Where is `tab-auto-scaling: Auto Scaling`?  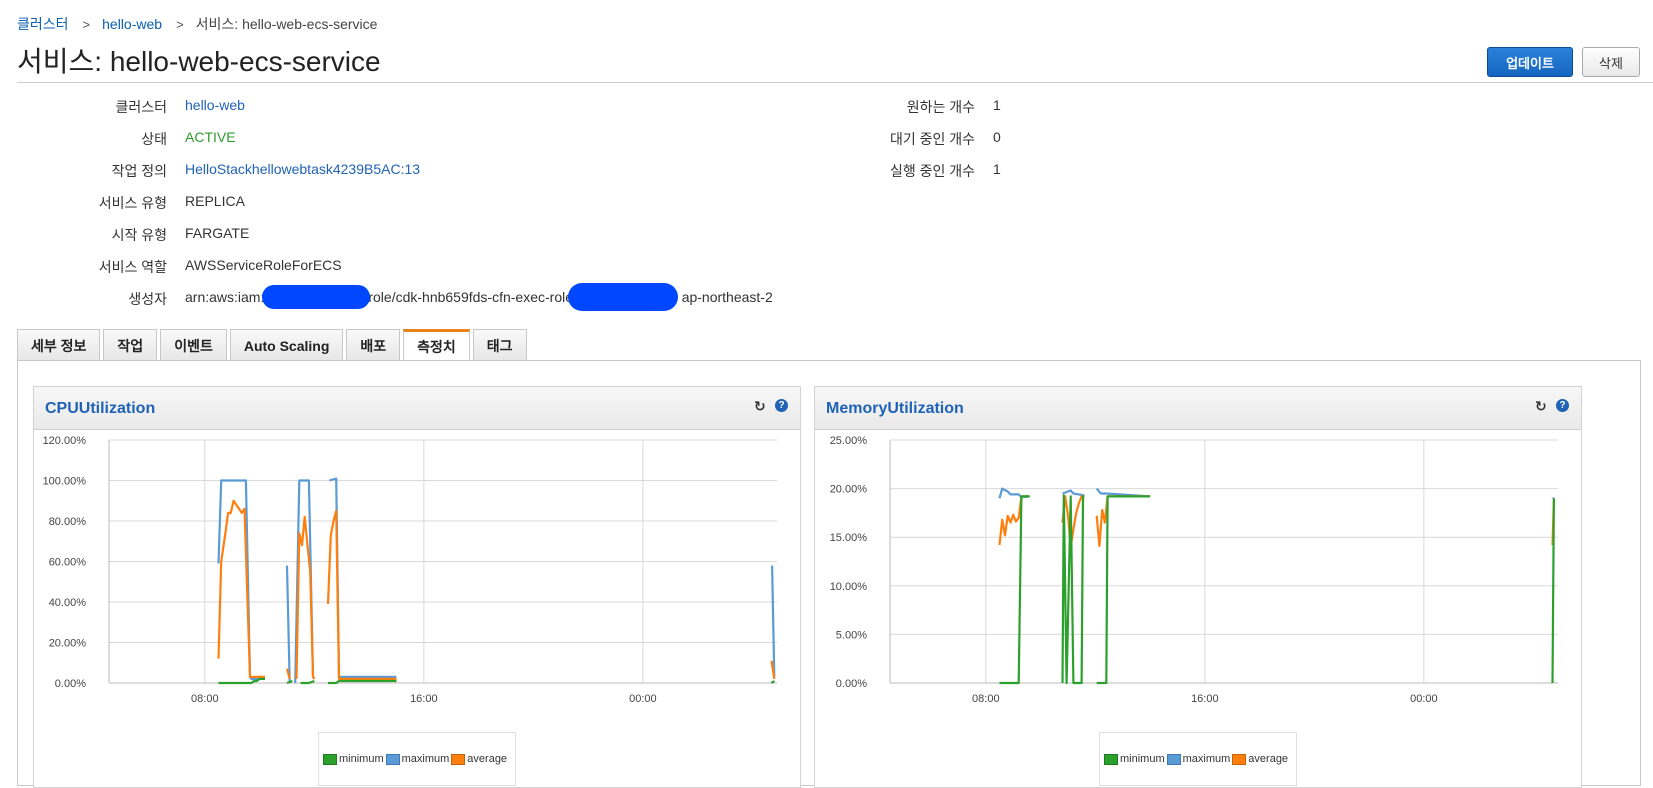 tab-auto-scaling: Auto Scaling is located at coordinates (286, 345).